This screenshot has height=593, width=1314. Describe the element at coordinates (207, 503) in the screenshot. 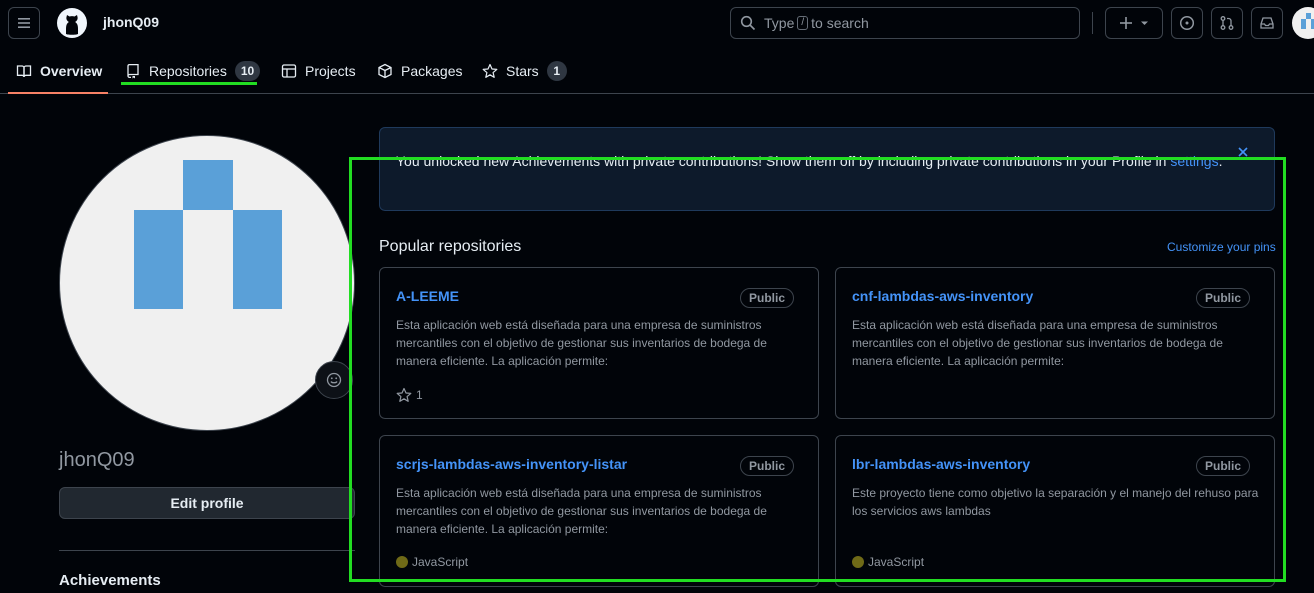

I see `edit-profile-button: Edit profile` at that location.